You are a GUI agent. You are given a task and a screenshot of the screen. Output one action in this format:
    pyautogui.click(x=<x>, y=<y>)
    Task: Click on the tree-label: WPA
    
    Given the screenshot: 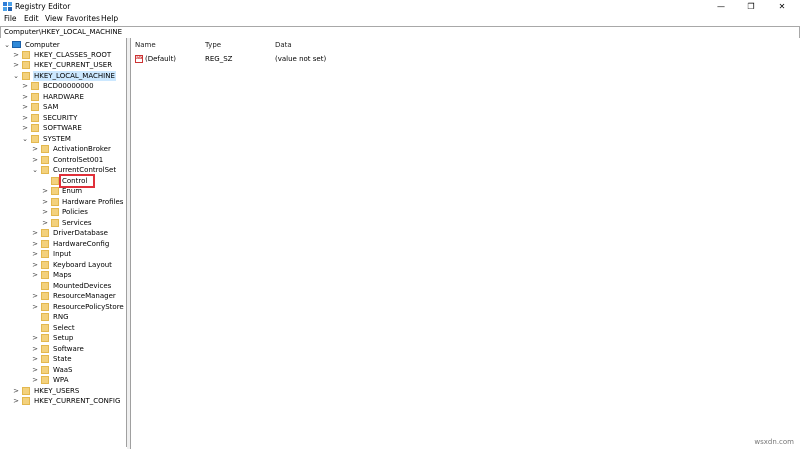 What is the action you would take?
    pyautogui.click(x=61, y=380)
    